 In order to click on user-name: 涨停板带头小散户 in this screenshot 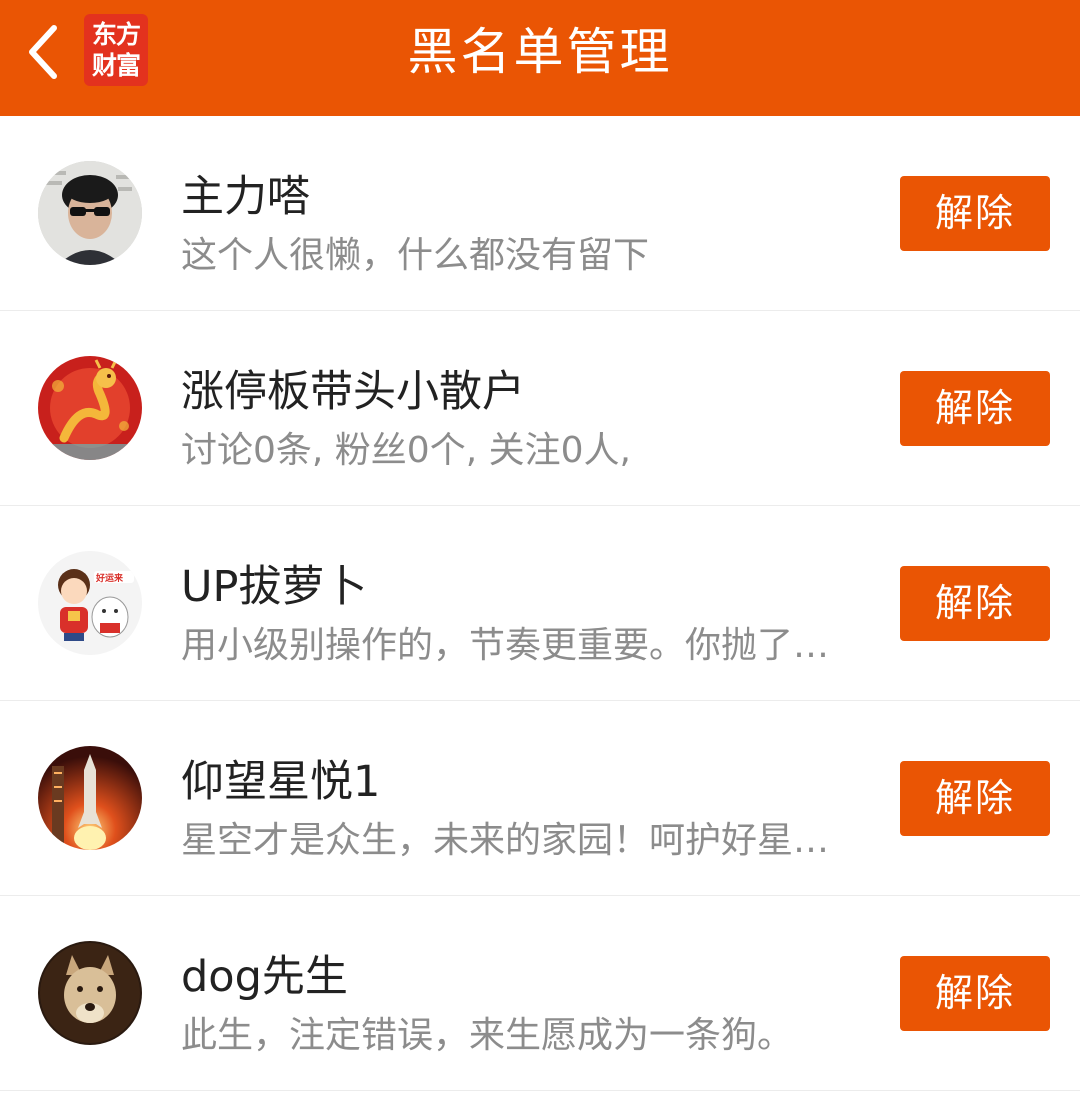, I will do `click(353, 392)`.